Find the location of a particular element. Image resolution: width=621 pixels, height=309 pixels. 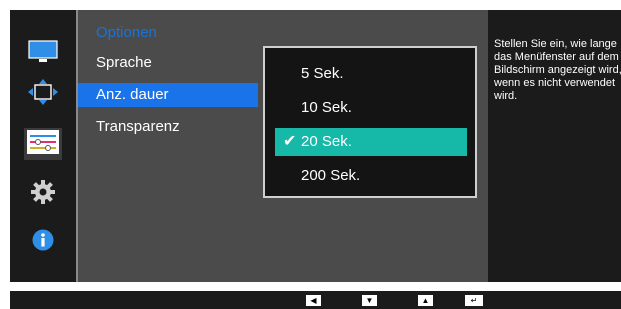

position-icon is located at coordinates (43, 94).